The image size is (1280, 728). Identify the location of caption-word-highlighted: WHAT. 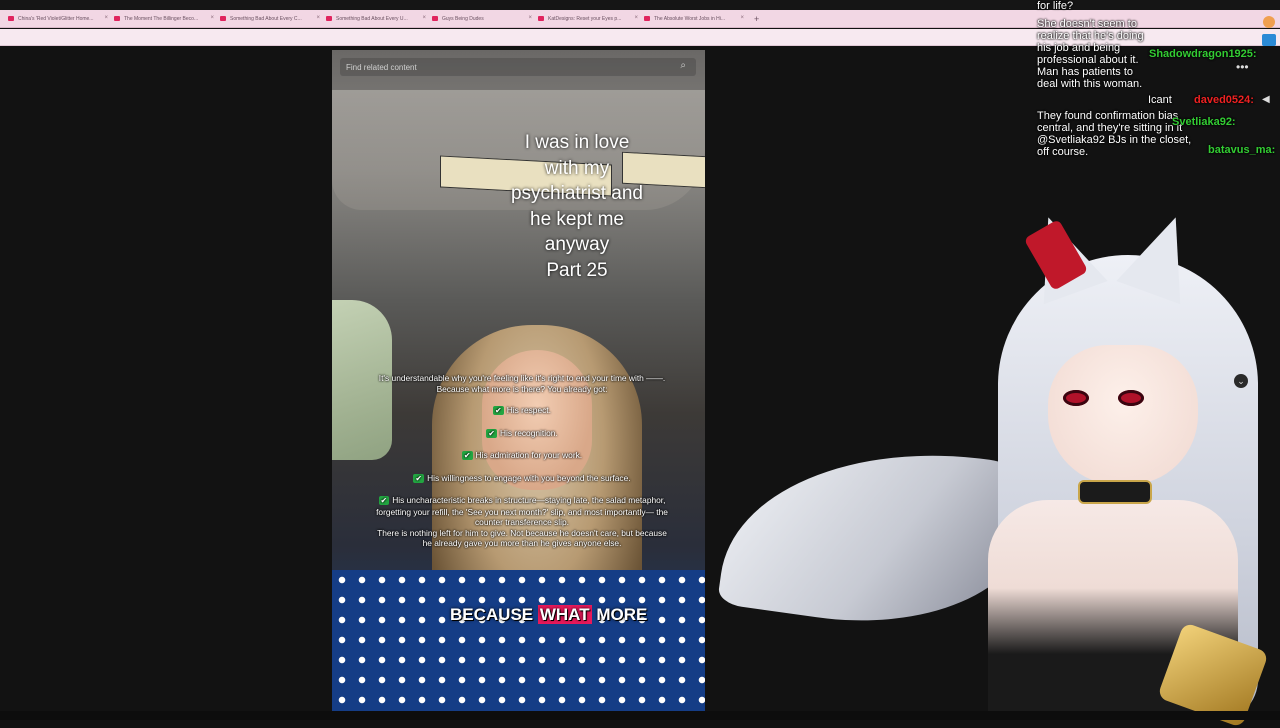
(564, 614).